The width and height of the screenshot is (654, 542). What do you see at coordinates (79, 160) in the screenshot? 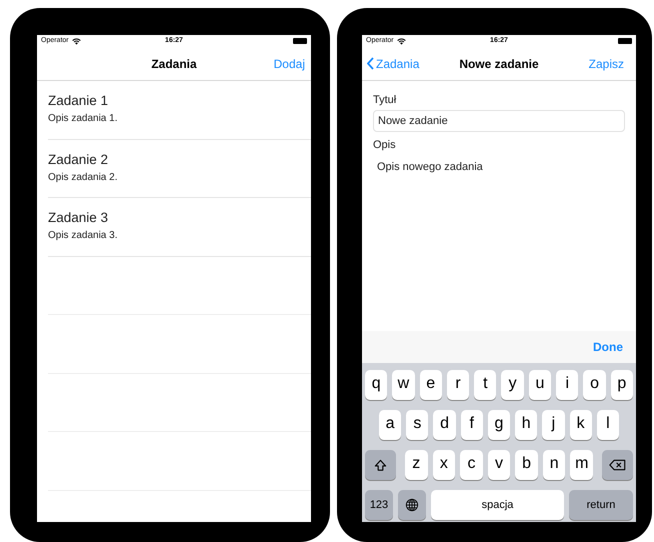
I see `task-title: Zadanie 2` at bounding box center [79, 160].